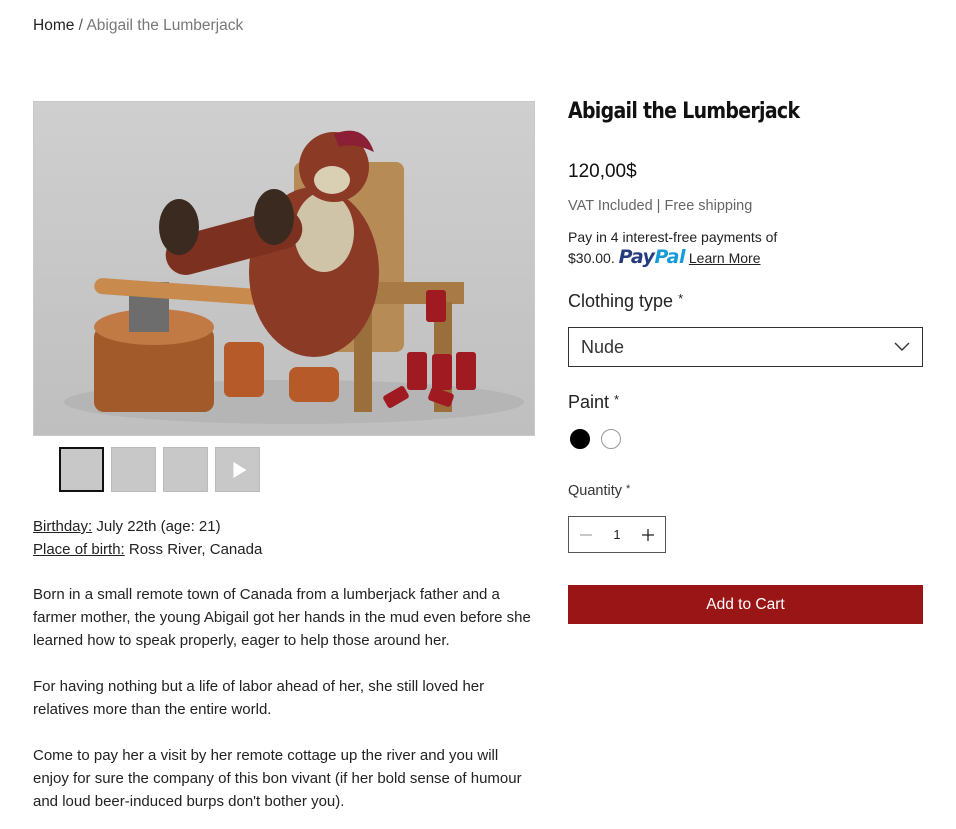  Describe the element at coordinates (53, 25) in the screenshot. I see `breadcrumb-home-link: Home` at that location.